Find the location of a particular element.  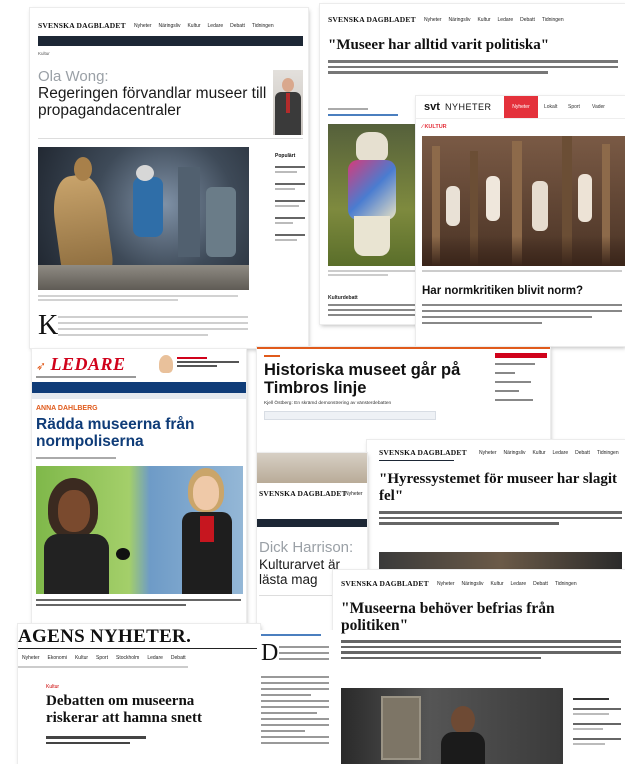

portraits-photo is located at coordinates (139, 530).